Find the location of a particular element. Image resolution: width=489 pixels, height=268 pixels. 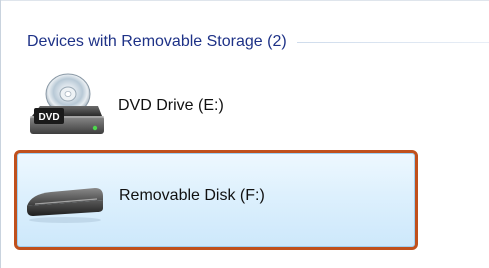

svg-text: DVD is located at coordinates (48, 117).